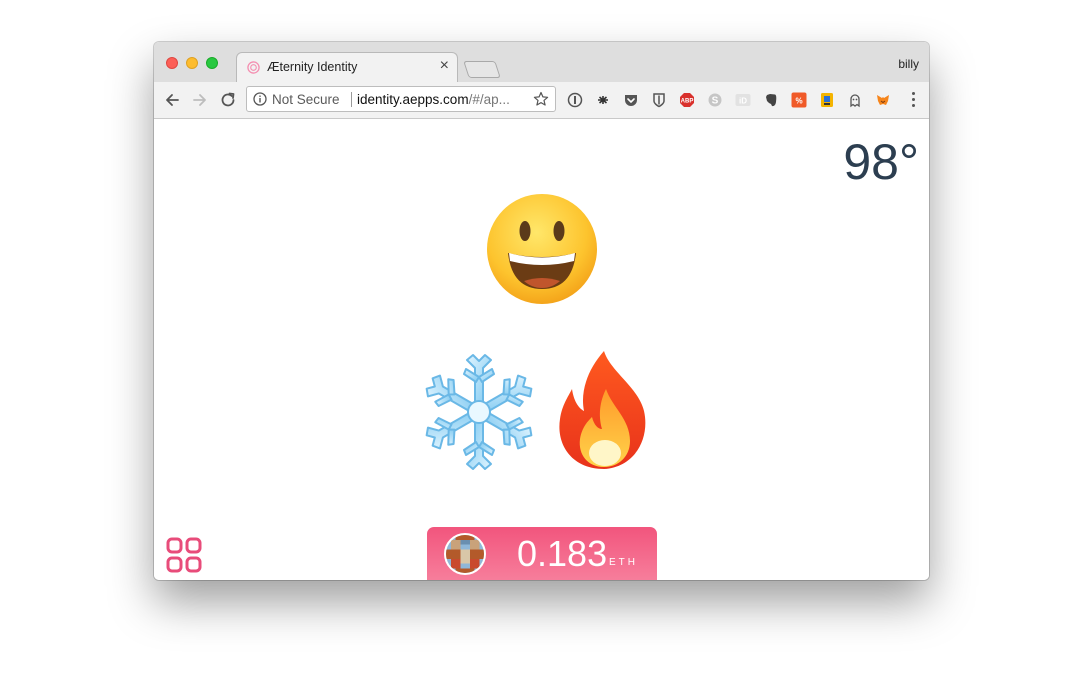 This screenshot has width=1083, height=674. I want to click on fire-icon, so click(604, 411).